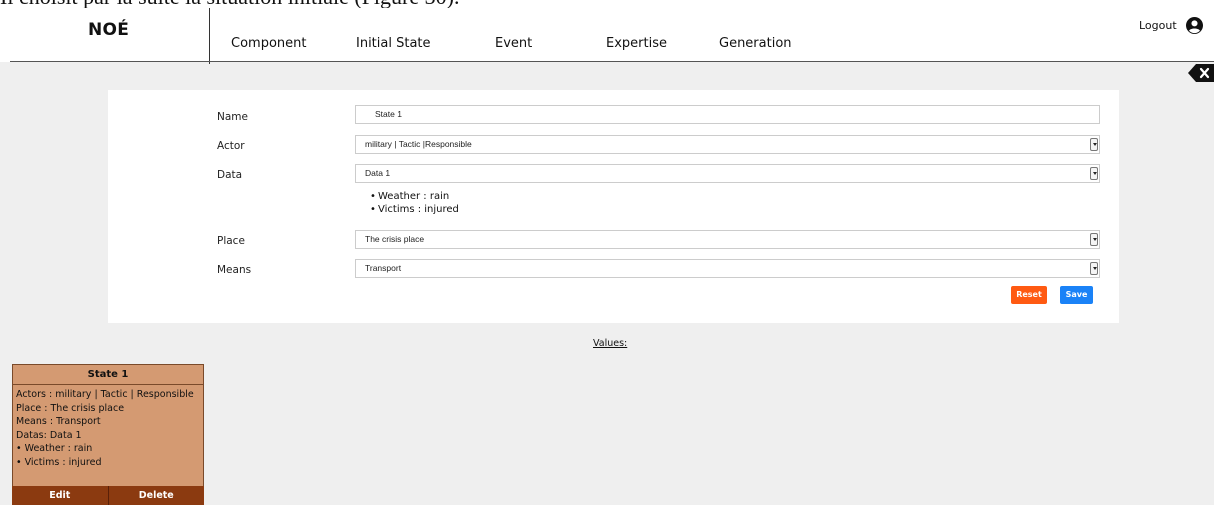 The width and height of the screenshot is (1214, 505). What do you see at coordinates (1076, 295) in the screenshot?
I see `save-button: Save` at bounding box center [1076, 295].